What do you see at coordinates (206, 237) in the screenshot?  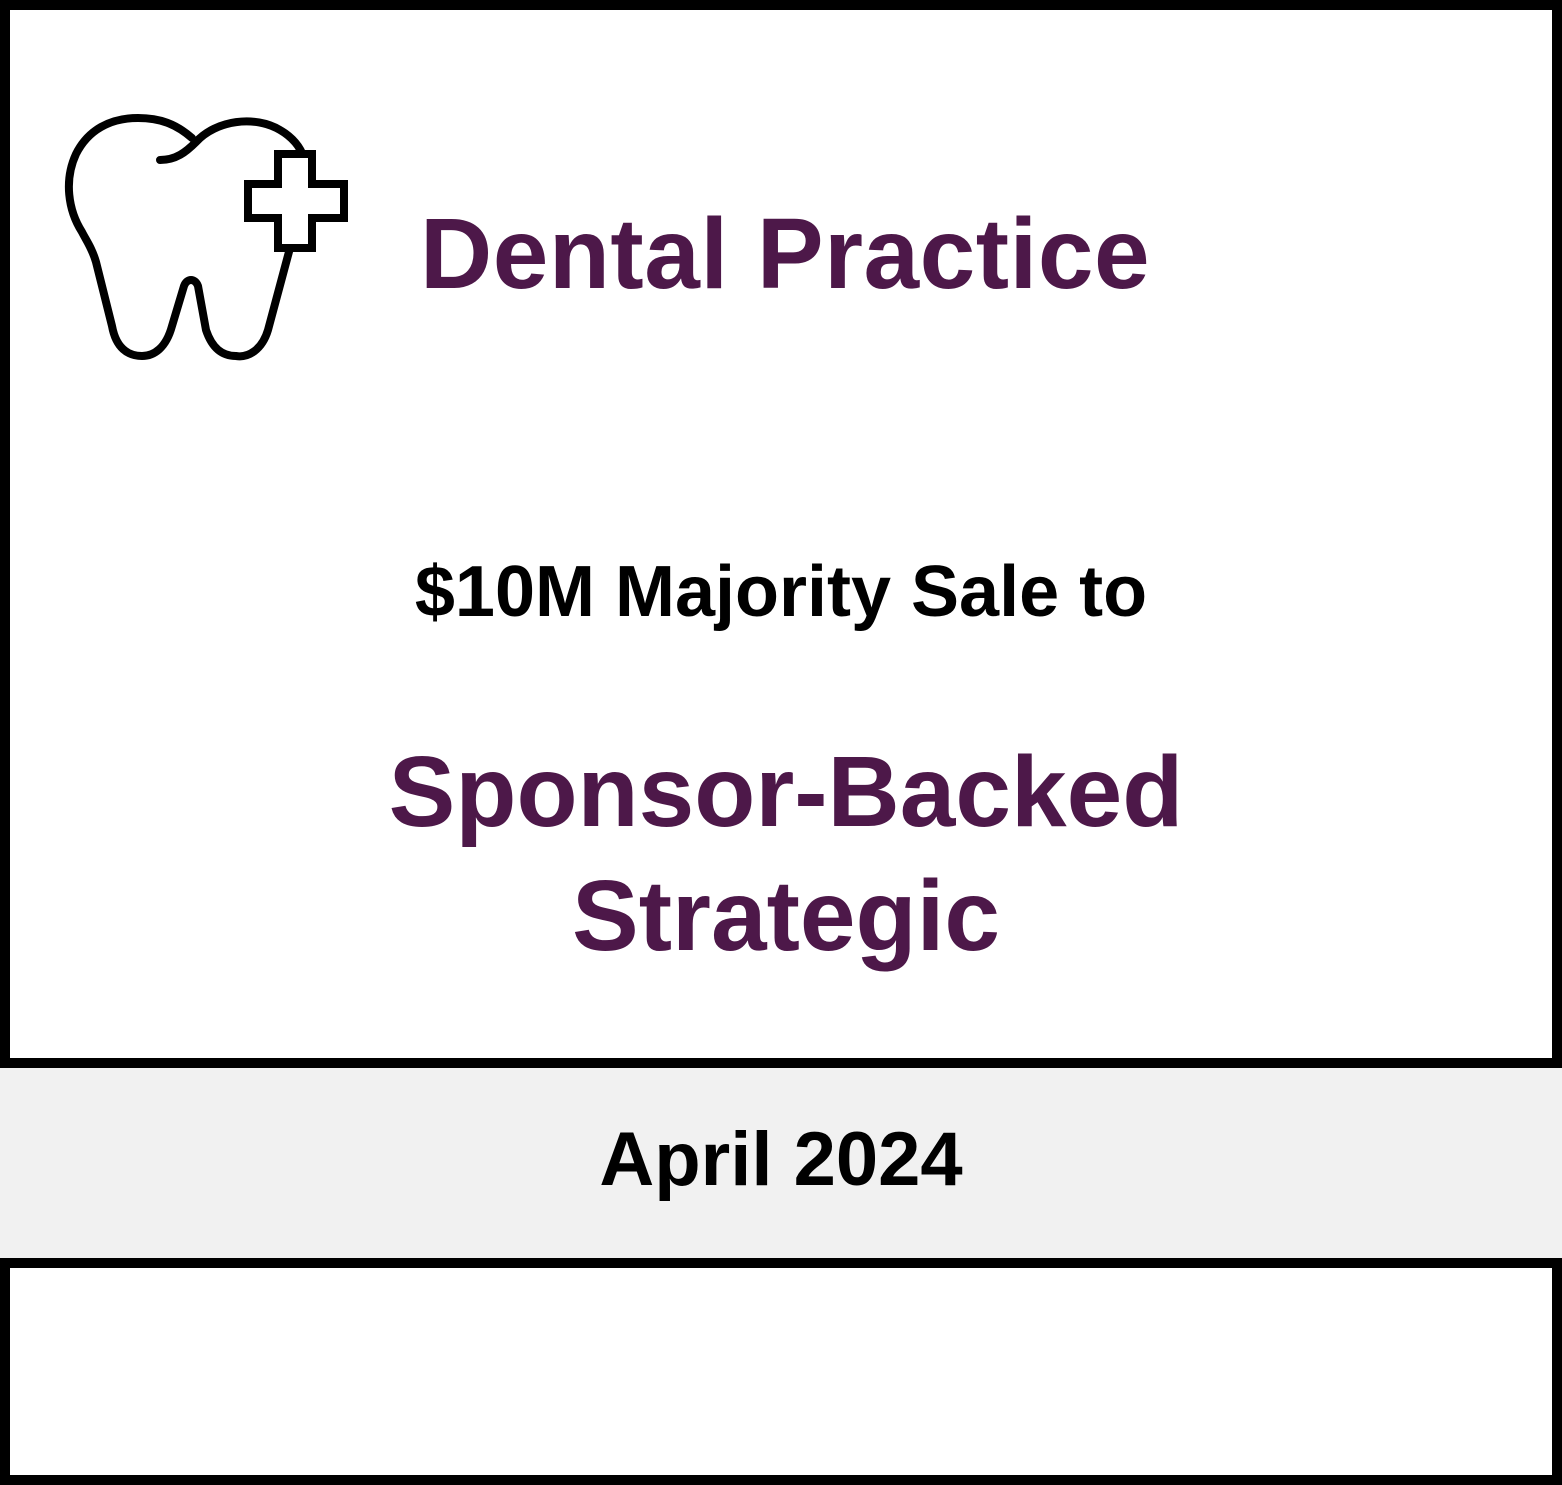 I see `tooth-with-plus-icon` at bounding box center [206, 237].